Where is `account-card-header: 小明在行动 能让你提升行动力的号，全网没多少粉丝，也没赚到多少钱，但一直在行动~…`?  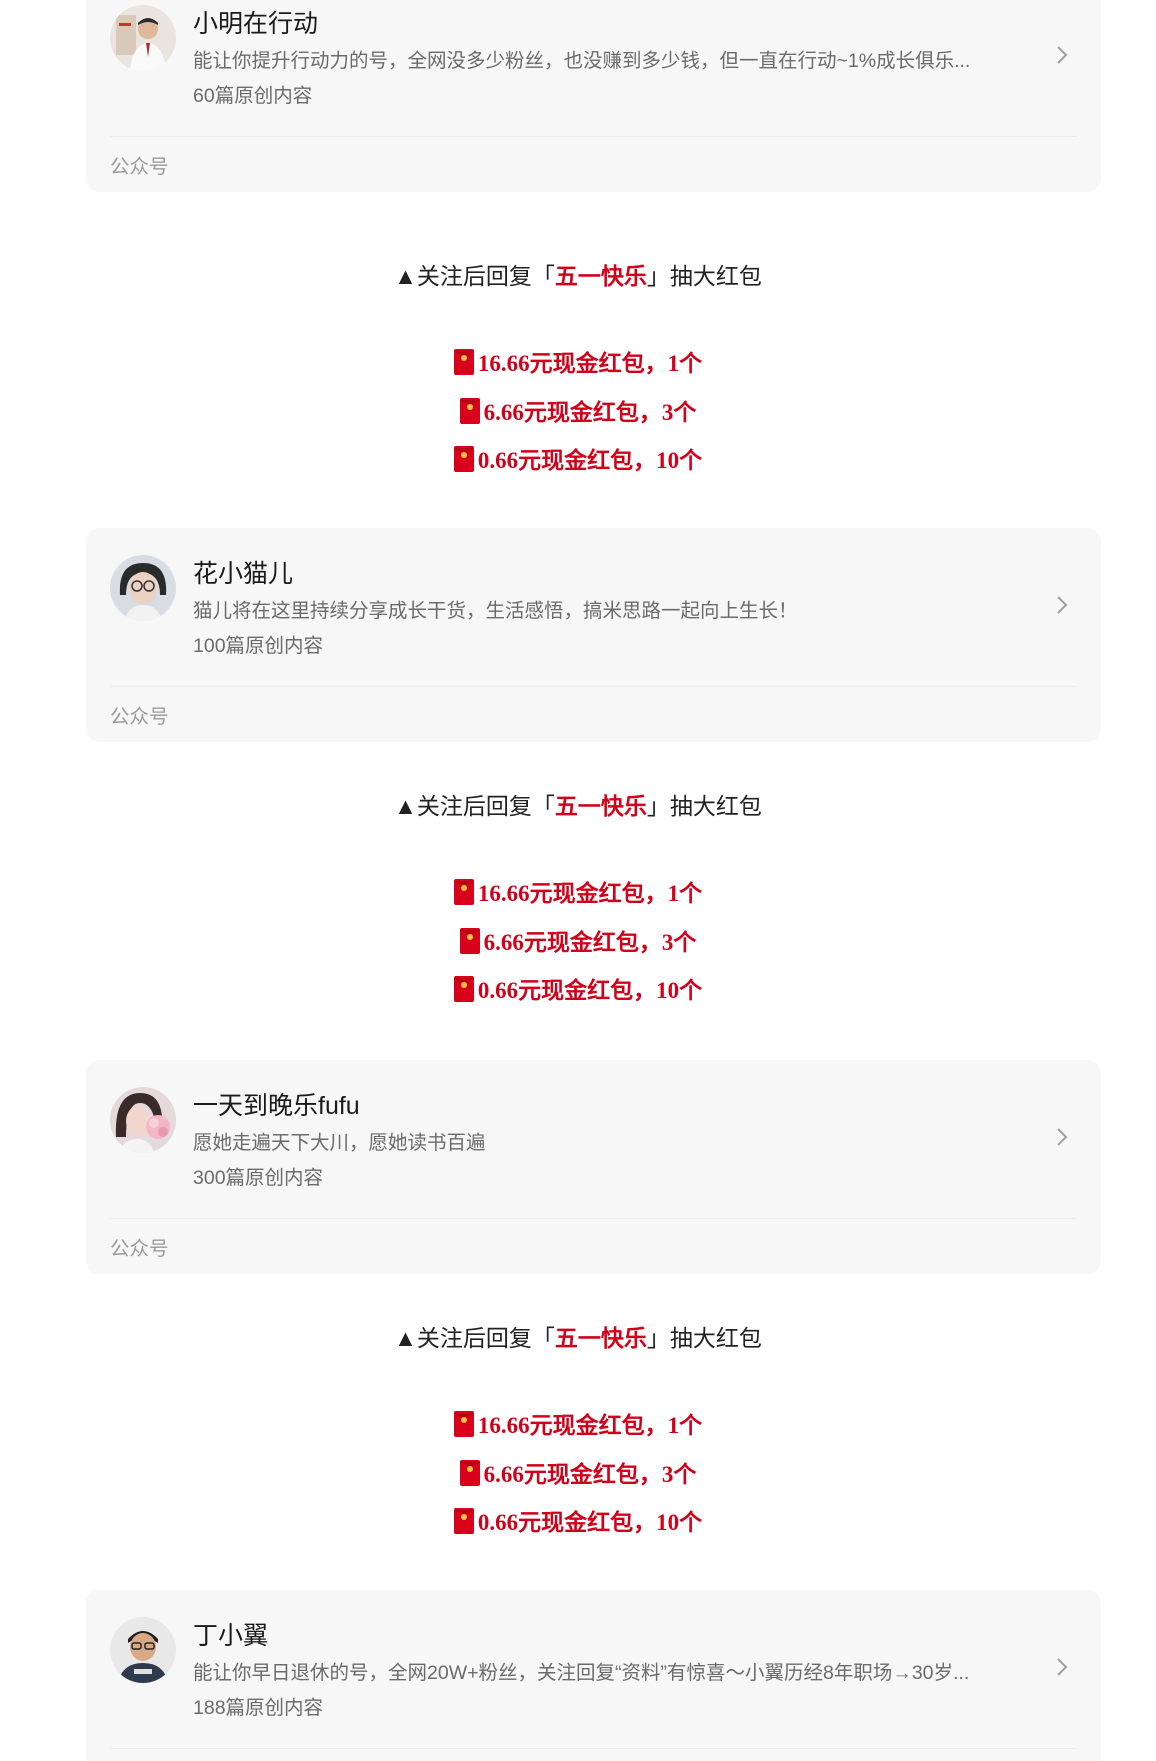 account-card-header: 小明在行动 能让你提升行动力的号，全网没多少粉丝，也没赚到多少钱，但一直在行动~… is located at coordinates (593, 68).